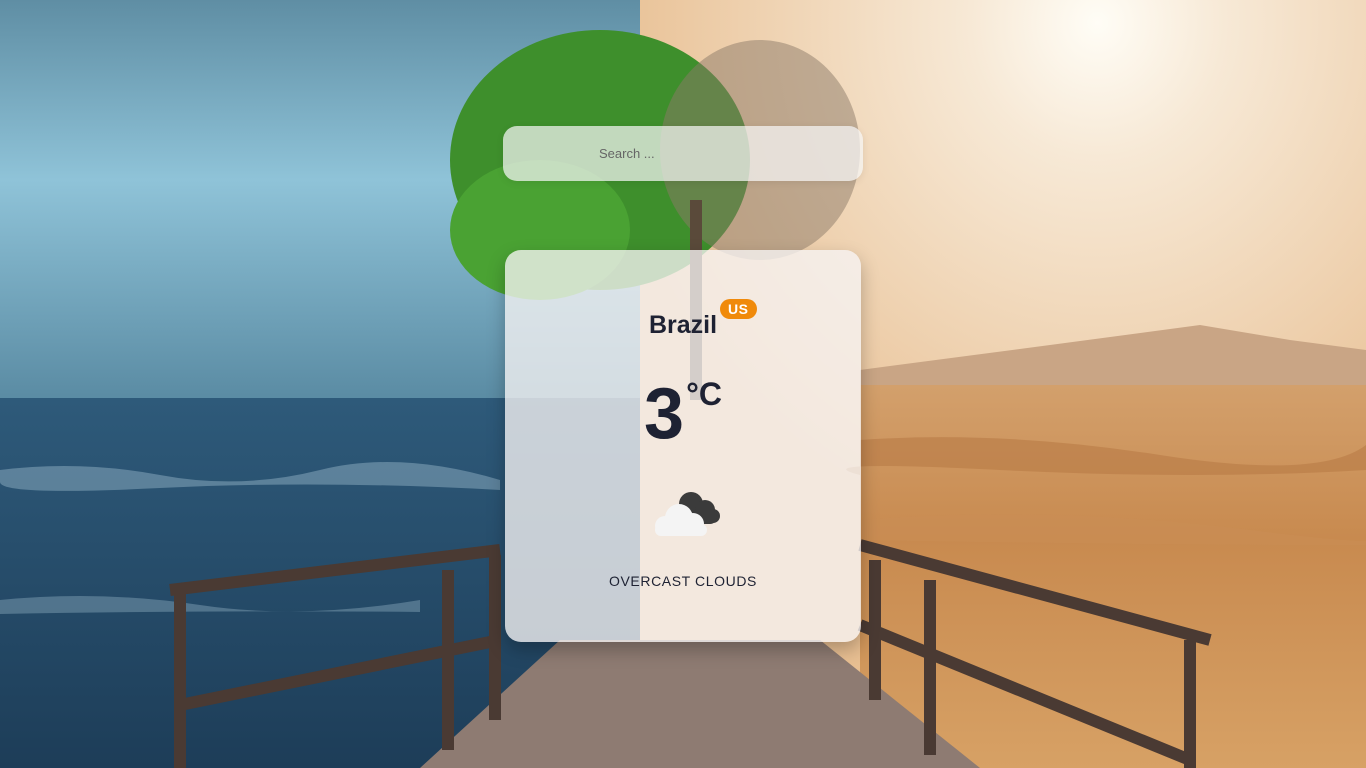  What do you see at coordinates (683, 581) in the screenshot?
I see `weather-description: OVERCAST CLOUDS` at bounding box center [683, 581].